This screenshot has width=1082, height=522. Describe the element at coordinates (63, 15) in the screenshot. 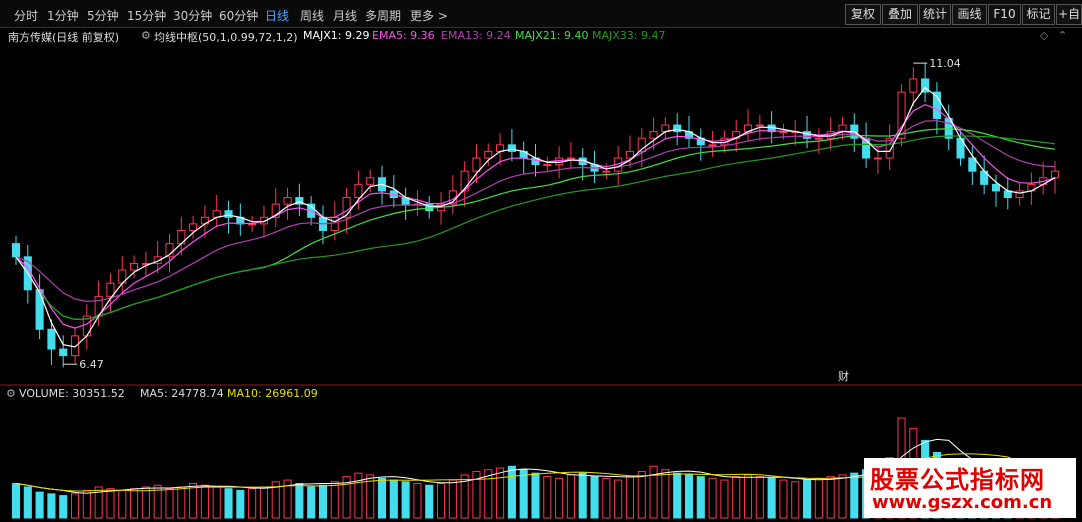

I see `period-tab-1: 1分钟` at that location.